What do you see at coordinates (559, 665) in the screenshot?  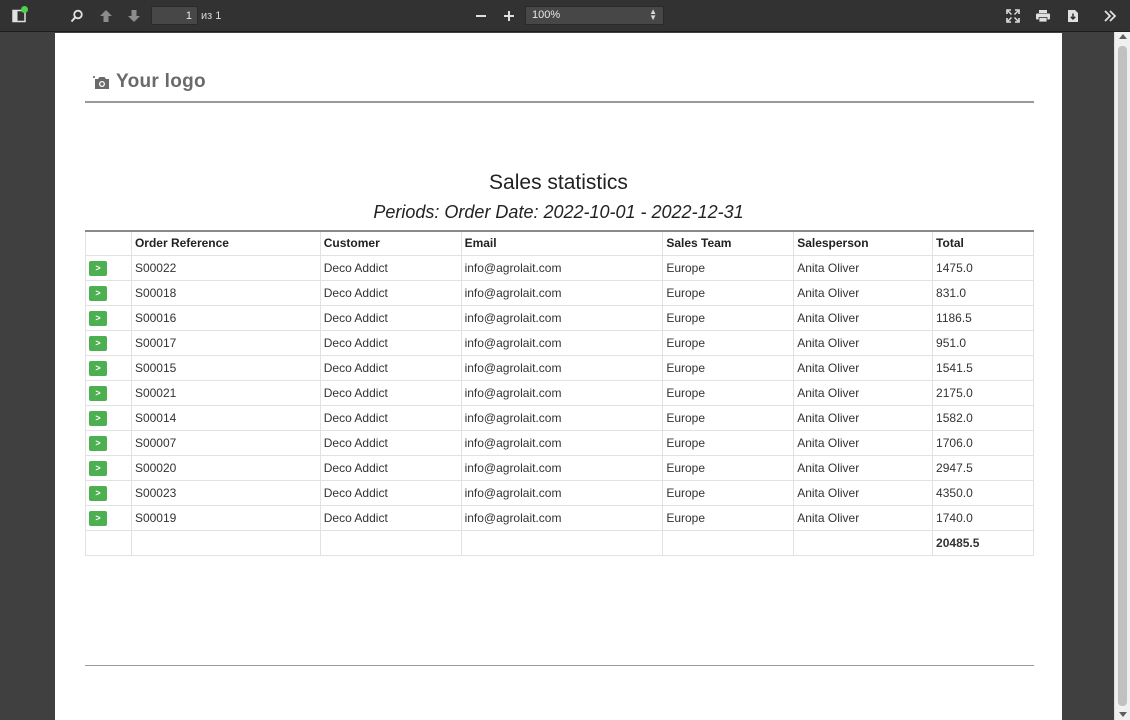 I see `footer-divider` at bounding box center [559, 665].